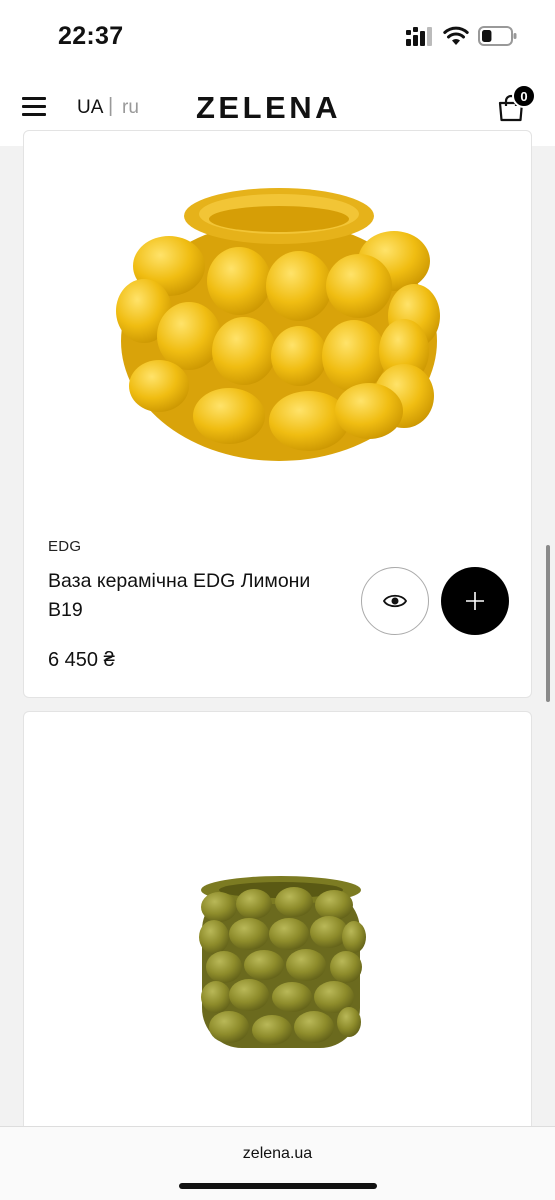 This screenshot has height=1200, width=555. Describe the element at coordinates (91, 36) in the screenshot. I see `status-time: 22:37` at that location.